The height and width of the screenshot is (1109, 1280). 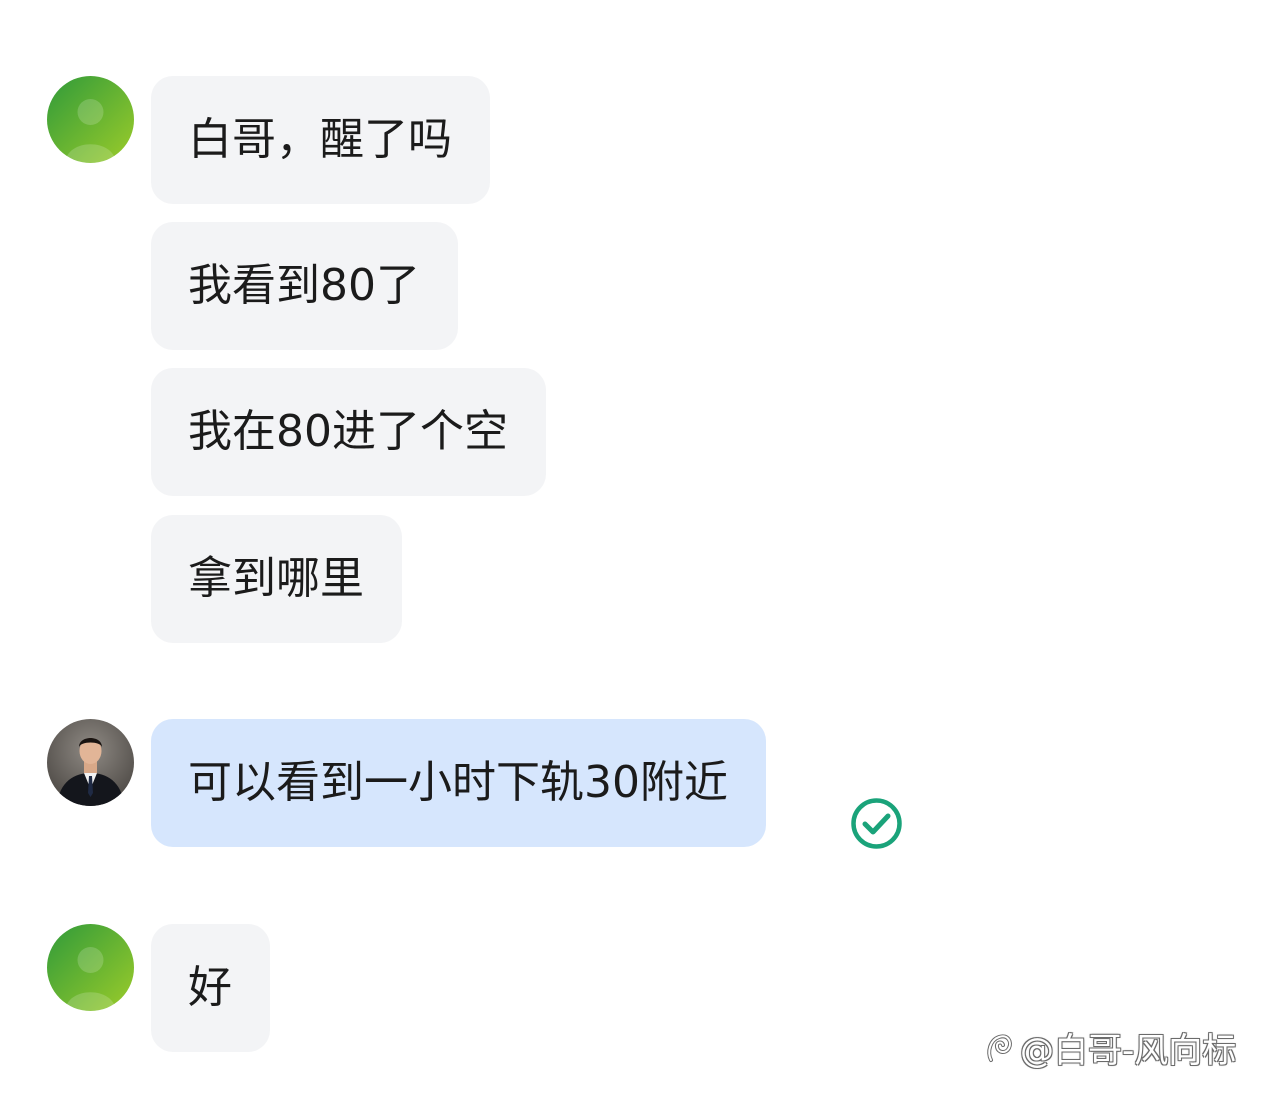 What do you see at coordinates (999, 1047) in the screenshot?
I see `platform-logo-icon` at bounding box center [999, 1047].